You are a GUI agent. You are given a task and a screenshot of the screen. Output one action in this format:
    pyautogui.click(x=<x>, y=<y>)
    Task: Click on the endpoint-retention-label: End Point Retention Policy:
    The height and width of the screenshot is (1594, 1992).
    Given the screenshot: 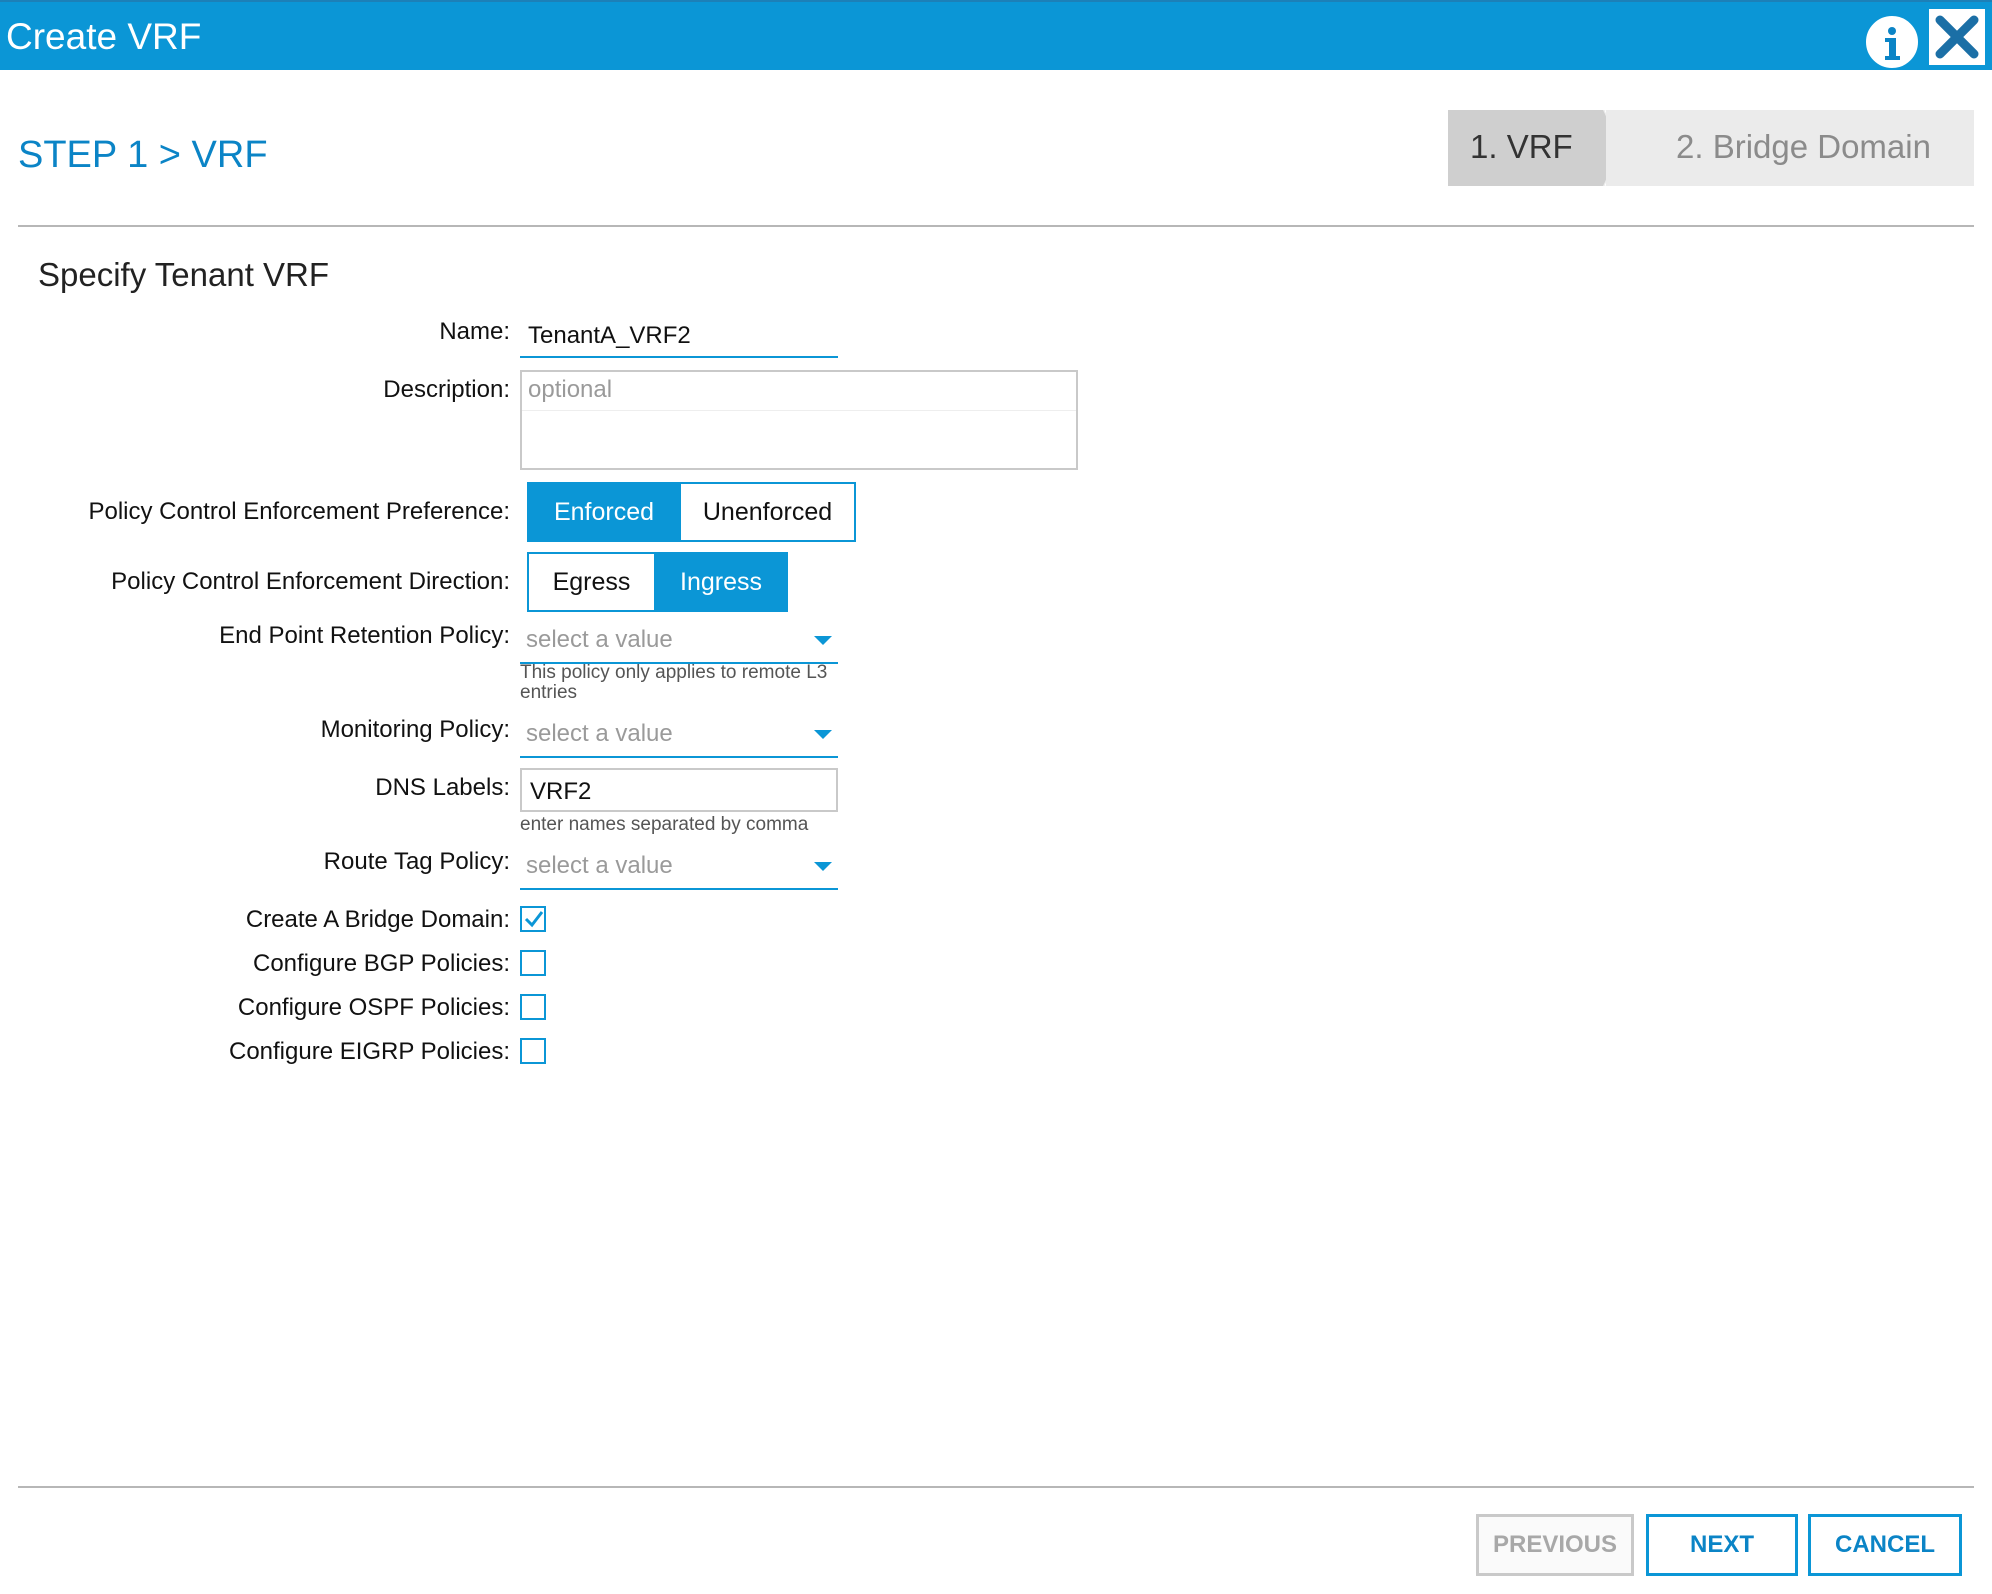 What is the action you would take?
    pyautogui.click(x=364, y=635)
    